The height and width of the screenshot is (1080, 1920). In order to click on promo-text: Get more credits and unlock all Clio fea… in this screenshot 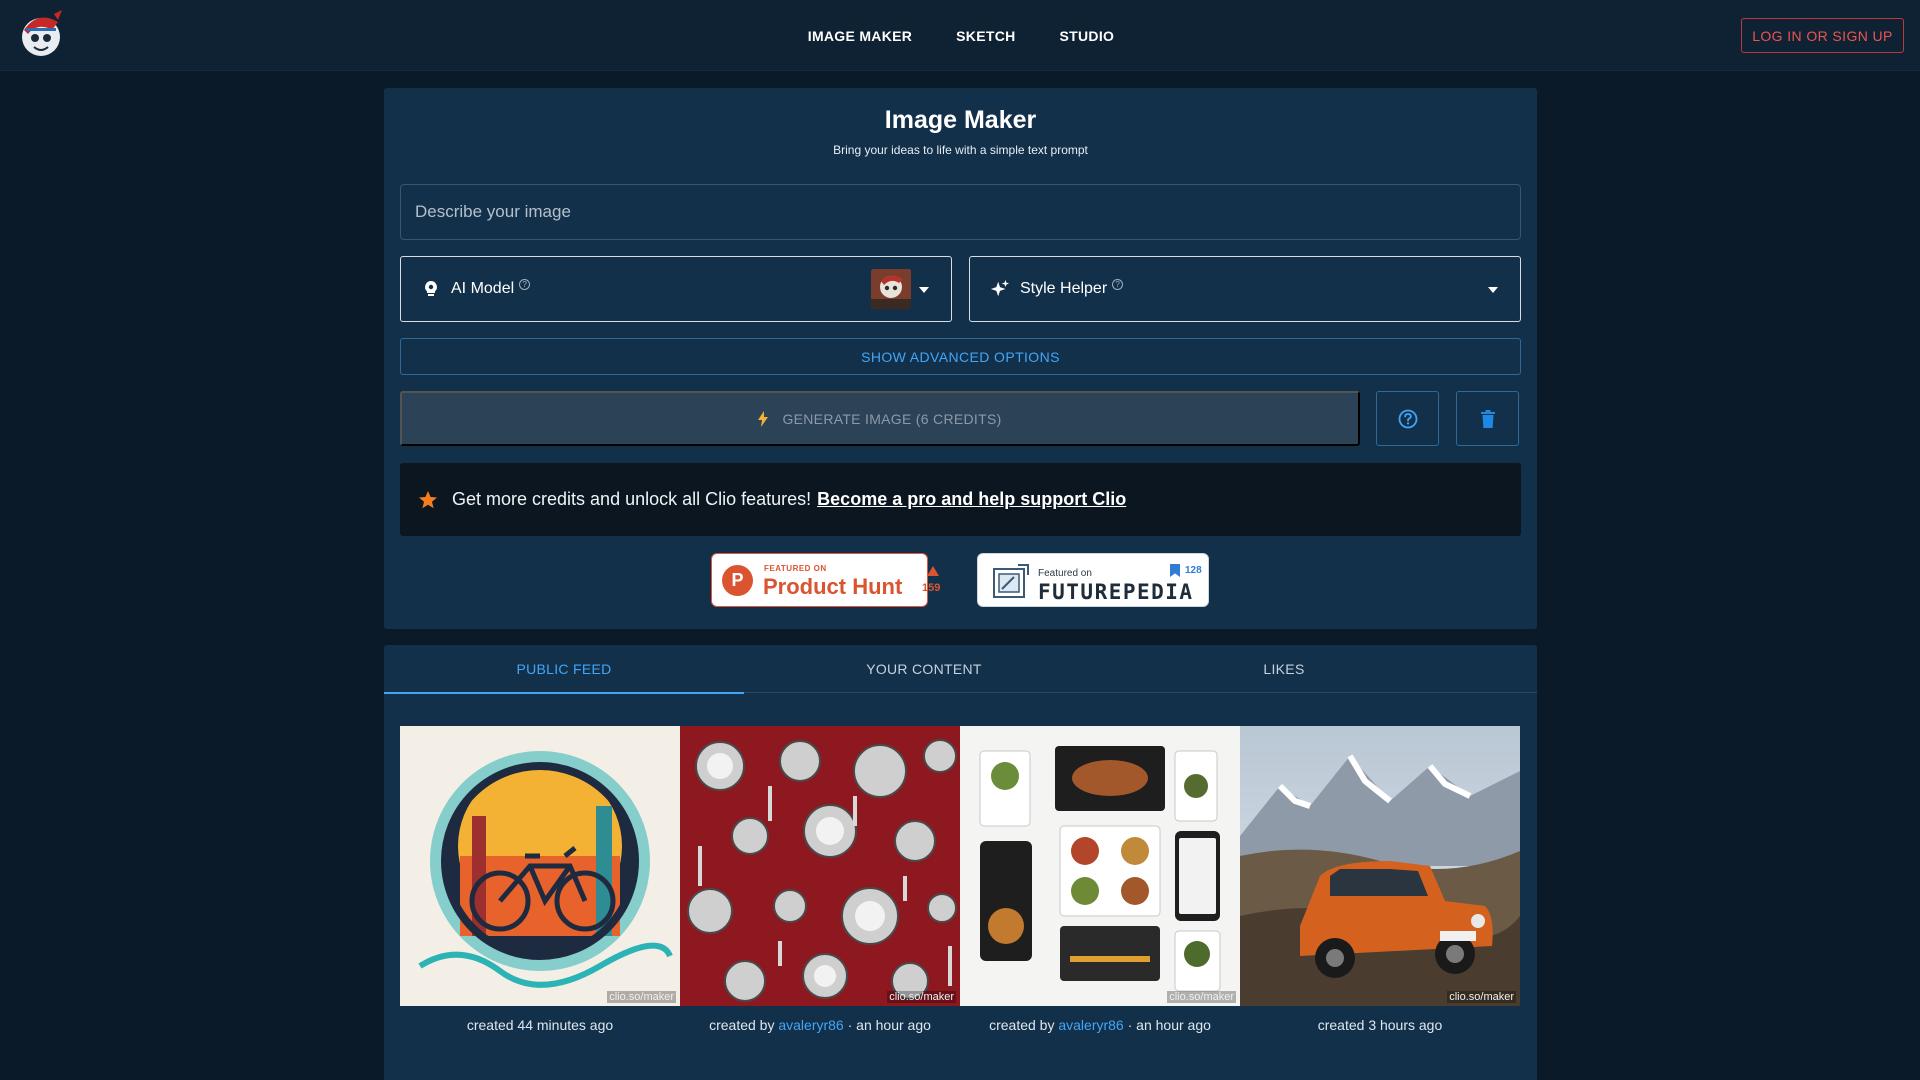, I will do `click(632, 499)`.